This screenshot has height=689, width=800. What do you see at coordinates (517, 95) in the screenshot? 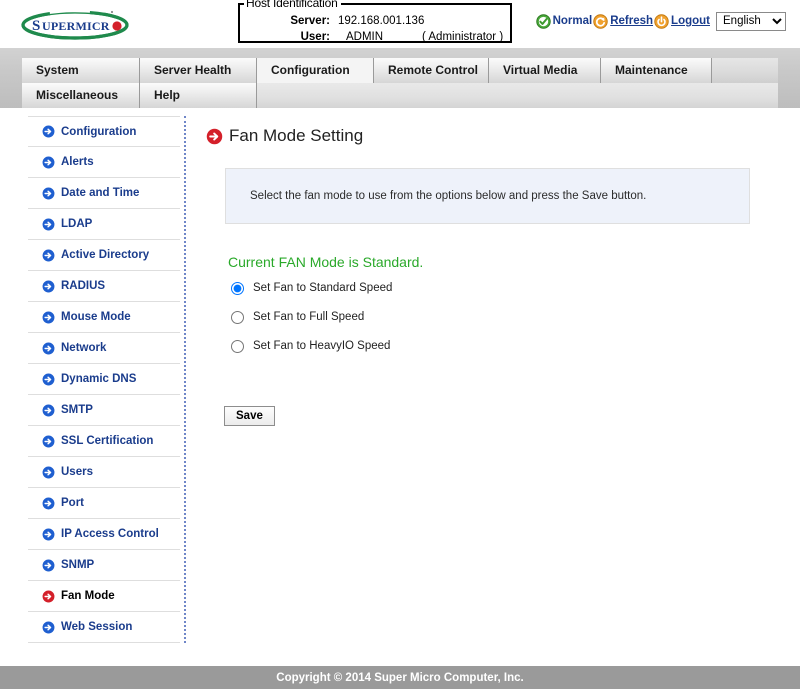
I see `menu-filler-secondary` at bounding box center [517, 95].